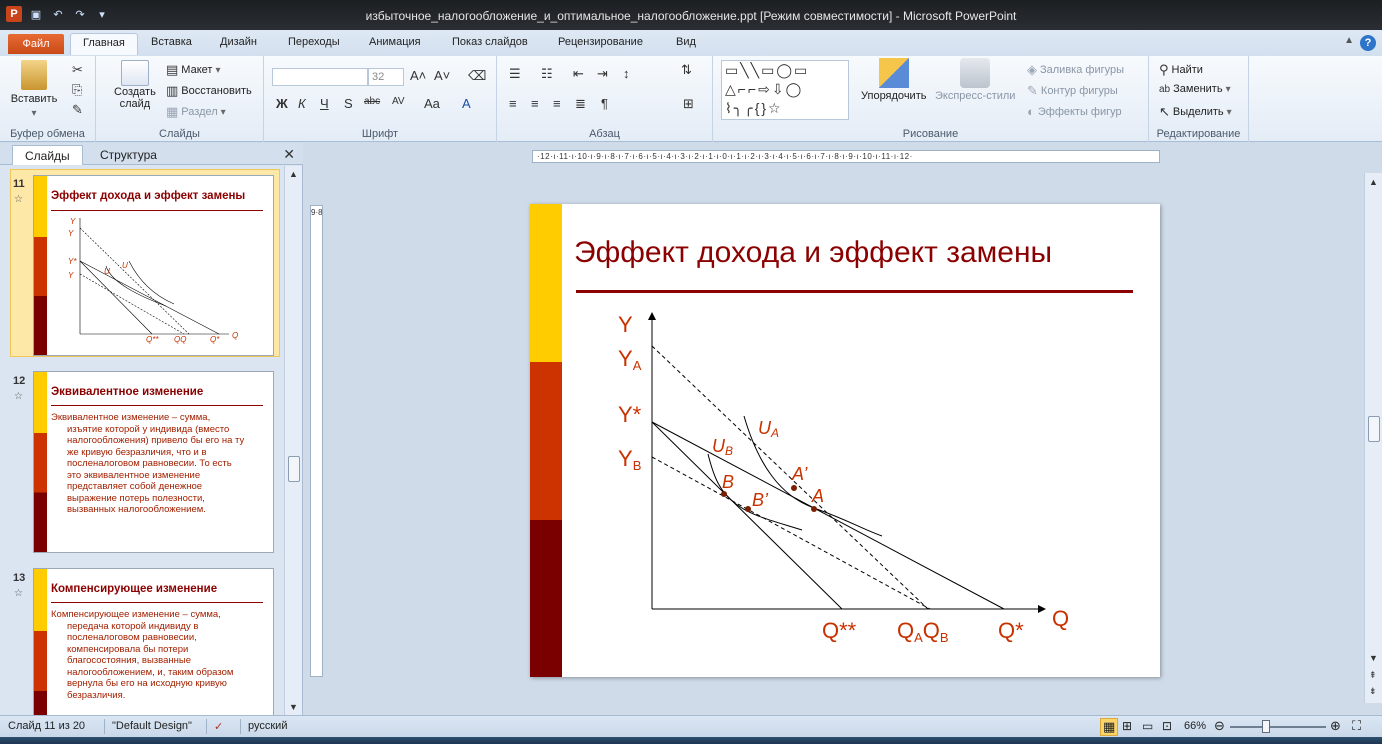 Image resolution: width=1382 pixels, height=744 pixels. What do you see at coordinates (47, 155) in the screenshot?
I see `tab-slides-pane: Слайды` at bounding box center [47, 155].